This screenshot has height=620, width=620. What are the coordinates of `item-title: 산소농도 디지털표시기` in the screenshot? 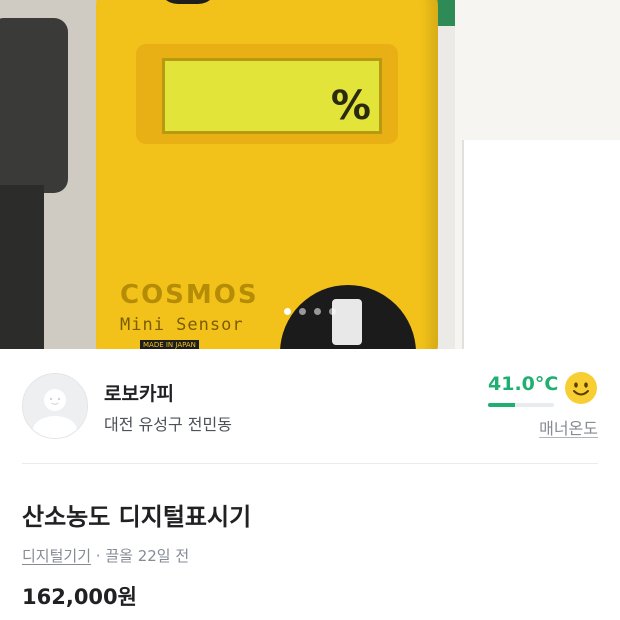 It's located at (137, 517).